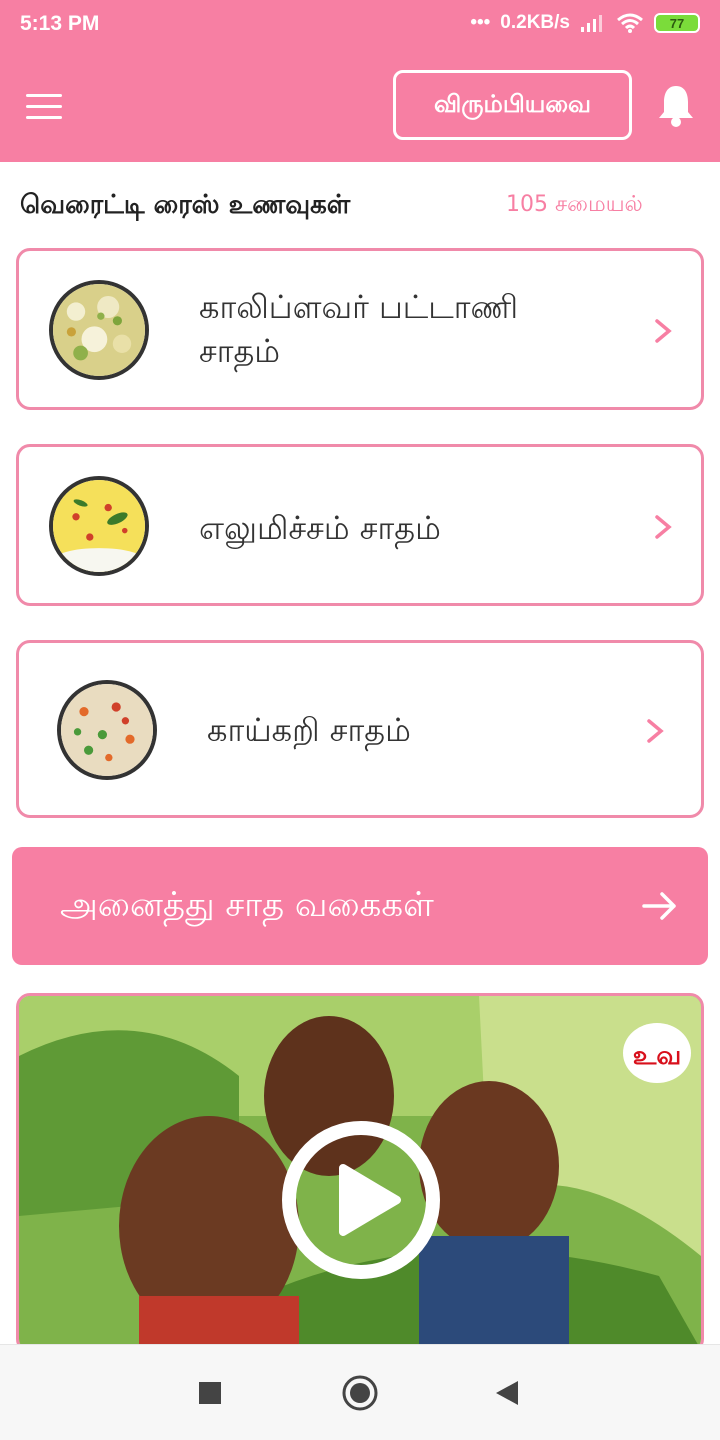 The height and width of the screenshot is (1440, 720). Describe the element at coordinates (361, 1200) in the screenshot. I see `play-icon` at that location.